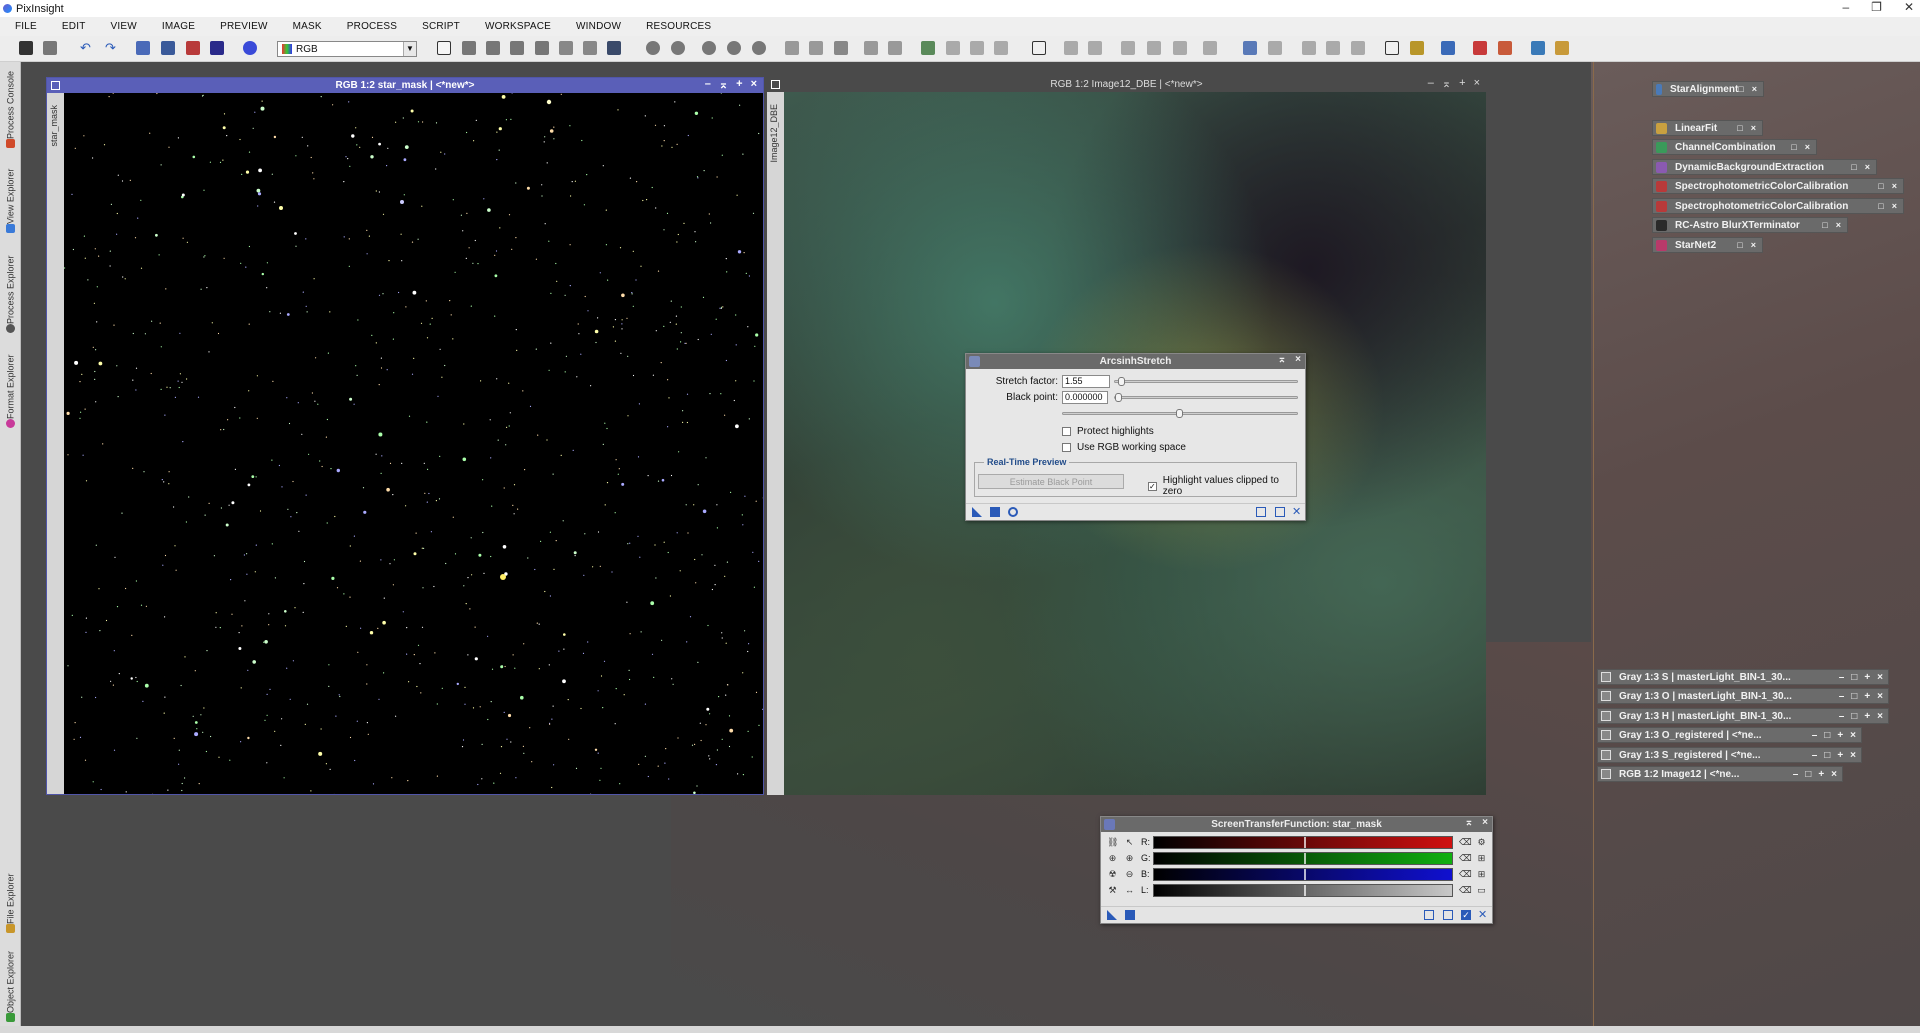 The height and width of the screenshot is (1033, 1920). Describe the element at coordinates (653, 48) in the screenshot. I see `zoom-in-icon` at that location.